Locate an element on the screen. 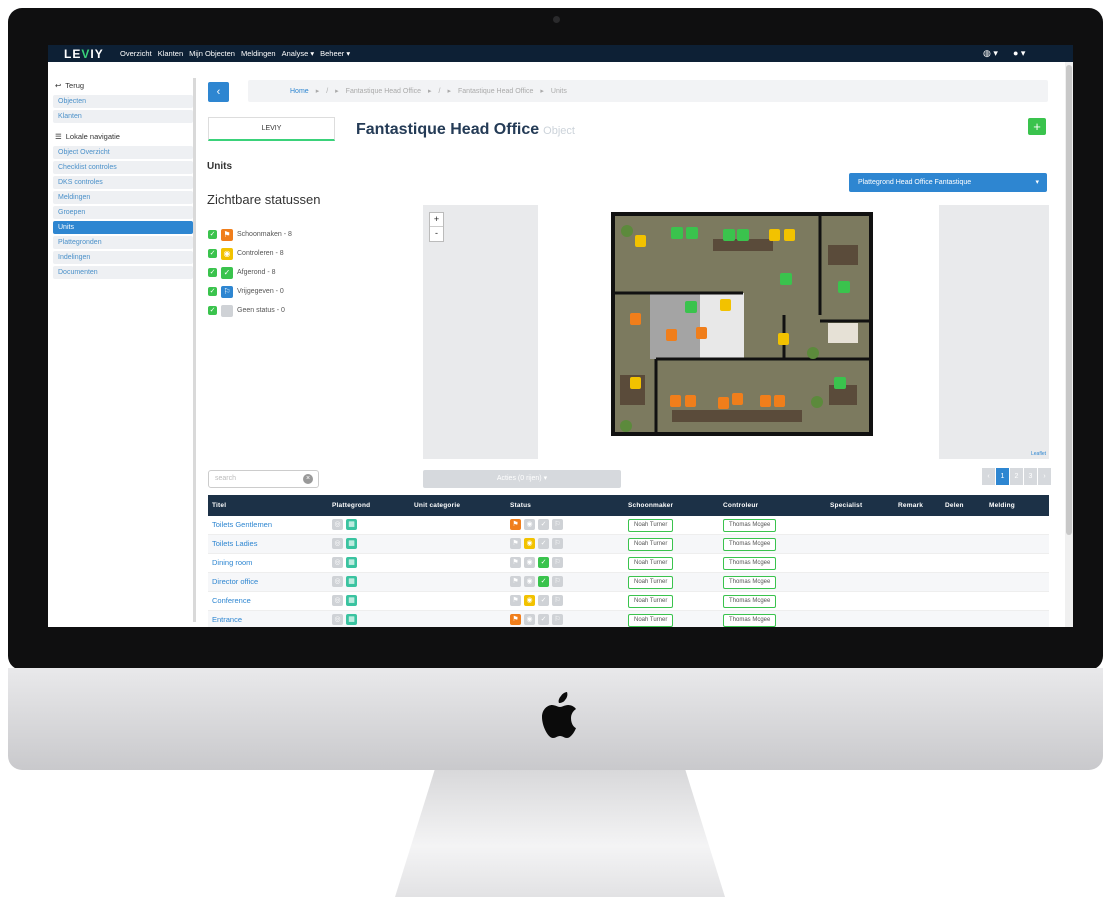 Image resolution: width=1111 pixels, height=897 pixels. sidebar-item-dks-controles: DKS controles is located at coordinates (123, 182).